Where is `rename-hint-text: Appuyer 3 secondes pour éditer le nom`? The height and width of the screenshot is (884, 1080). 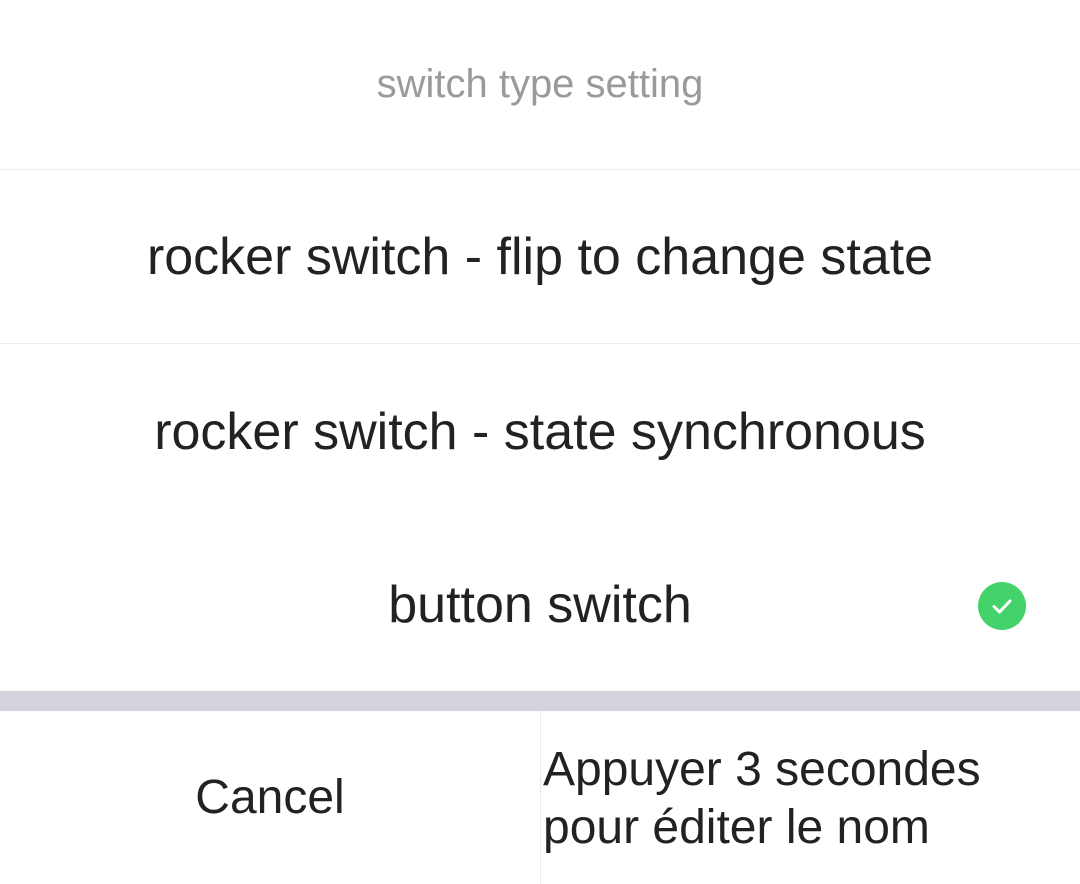
rename-hint-text: Appuyer 3 secondes pour éditer le nom is located at coordinates (762, 798).